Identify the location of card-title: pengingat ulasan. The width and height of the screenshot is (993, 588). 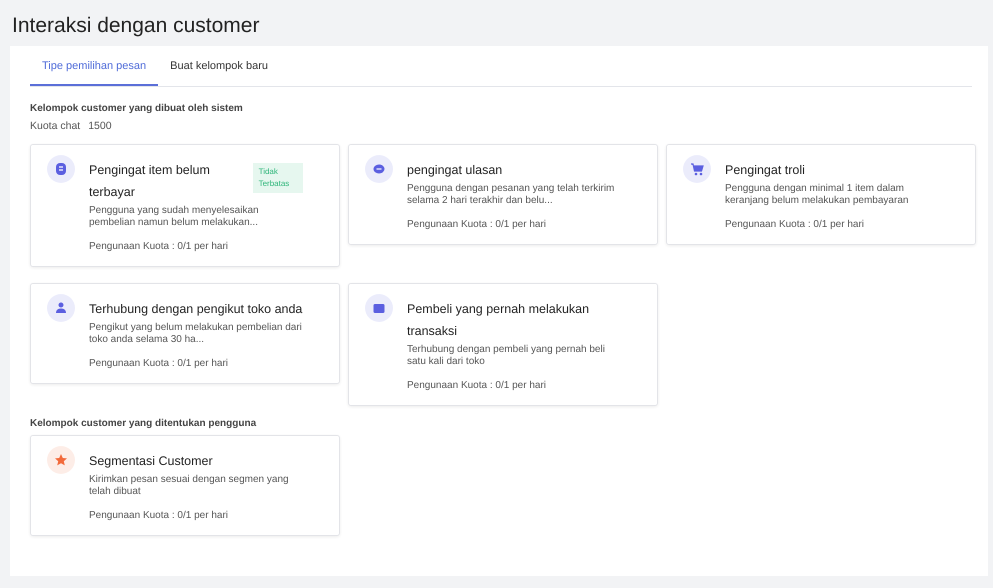
(454, 170).